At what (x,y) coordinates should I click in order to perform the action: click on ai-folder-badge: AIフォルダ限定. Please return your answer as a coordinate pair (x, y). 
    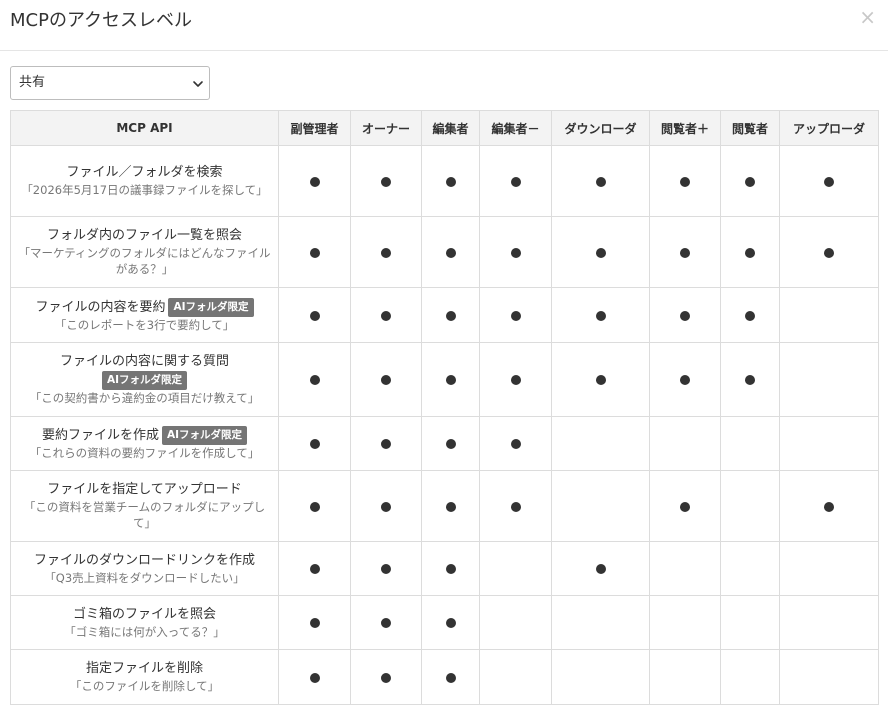
    Looking at the image, I should click on (204, 435).